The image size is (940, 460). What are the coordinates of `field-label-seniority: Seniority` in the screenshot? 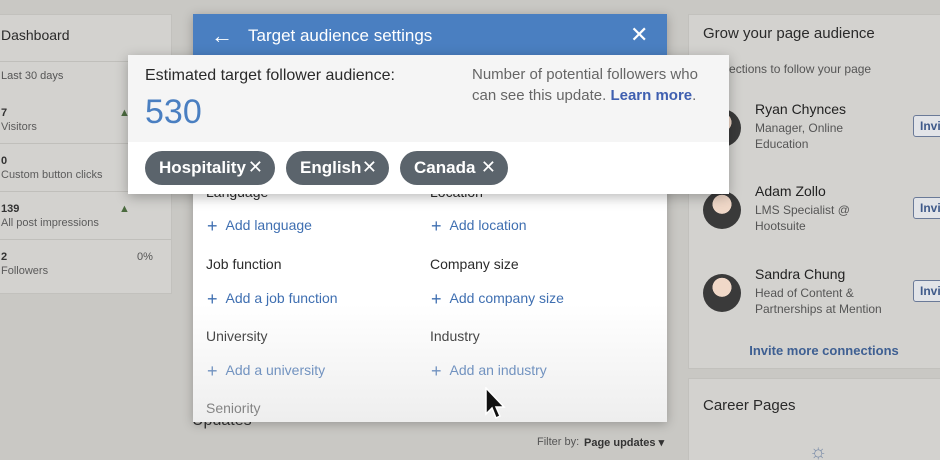 It's located at (233, 408).